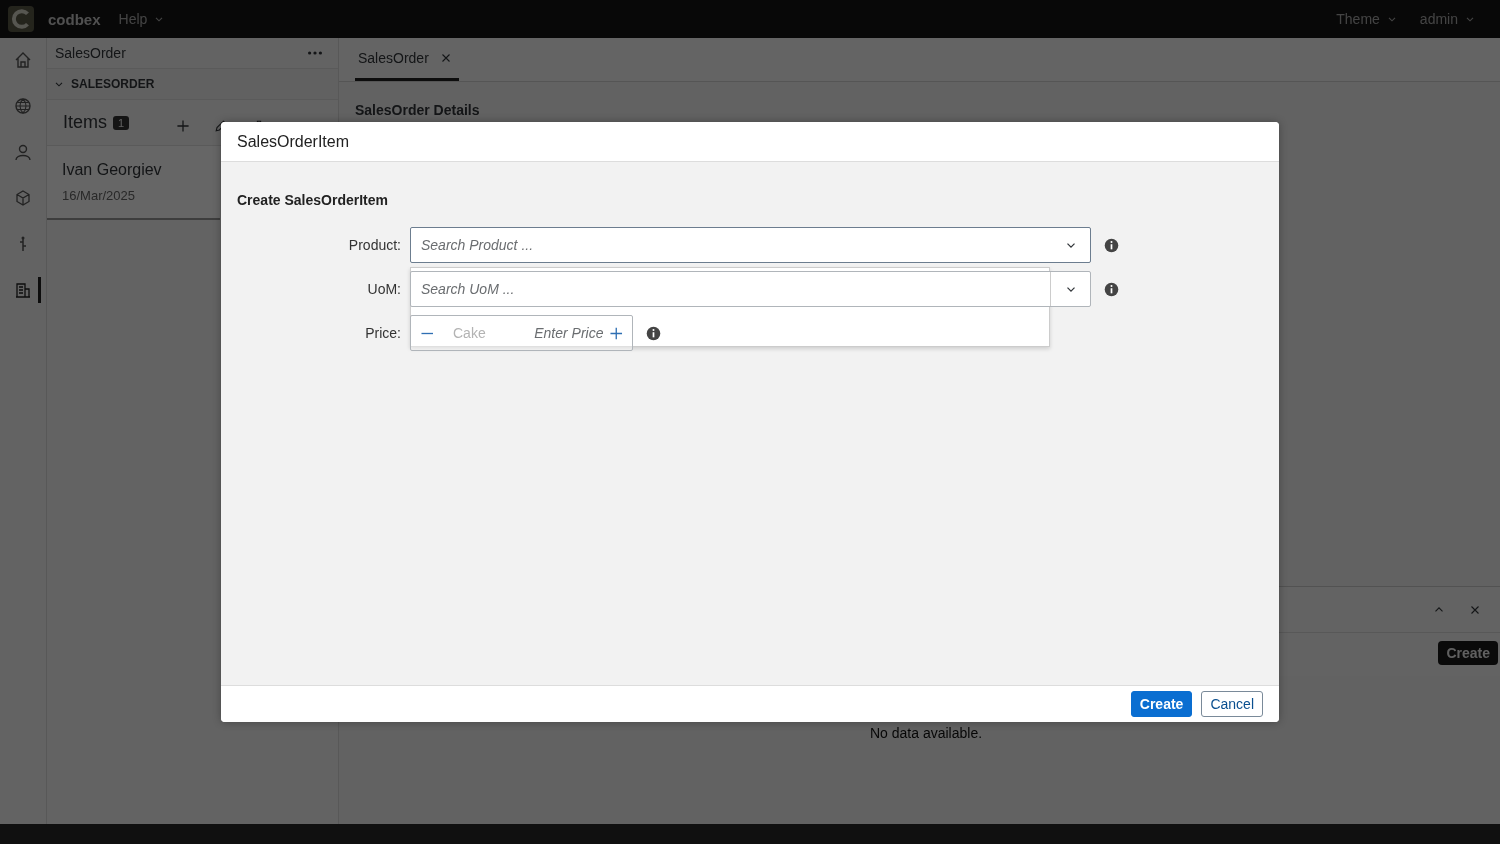 This screenshot has width=1500, height=844. What do you see at coordinates (469, 333) in the screenshot?
I see `suggestion-item: Cake` at bounding box center [469, 333].